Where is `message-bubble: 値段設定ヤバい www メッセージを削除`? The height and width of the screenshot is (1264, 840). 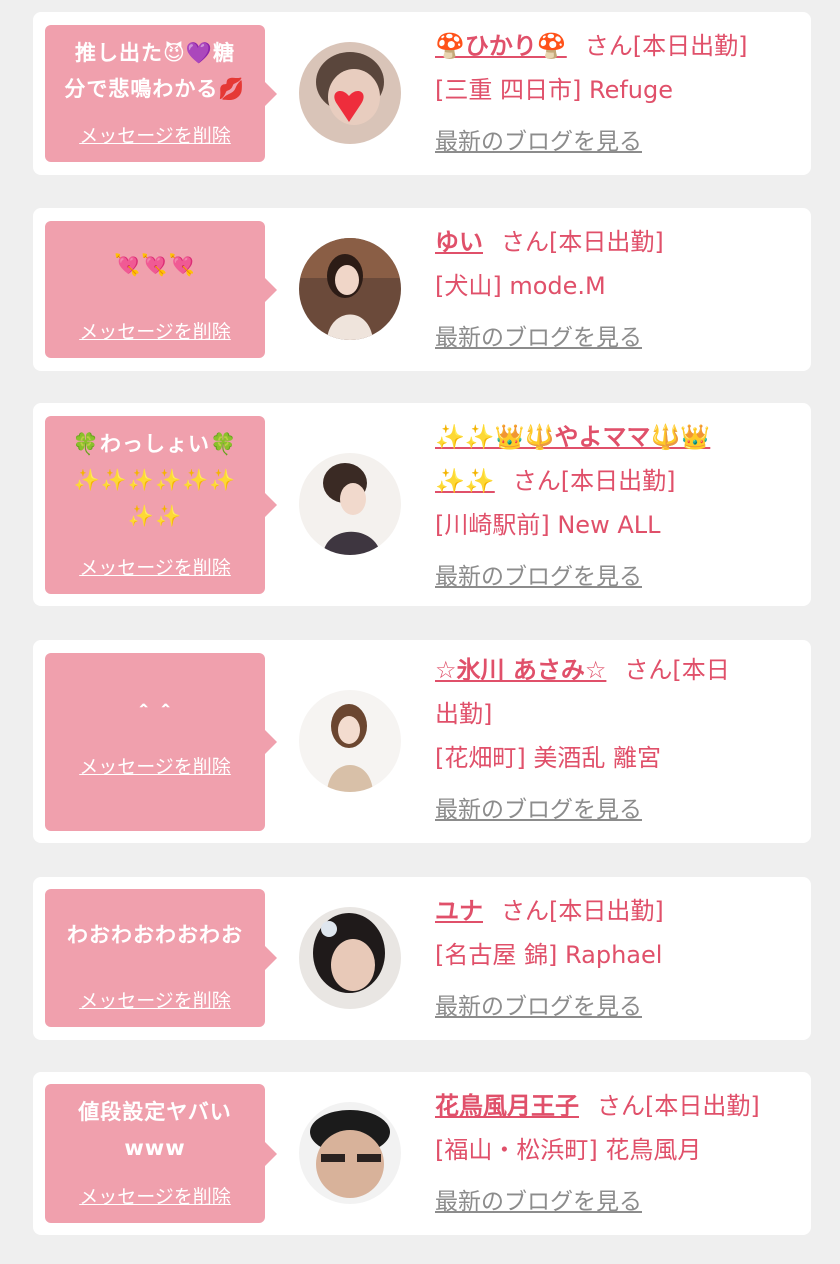 message-bubble: 値段設定ヤバい www メッセージを削除 is located at coordinates (161, 1153).